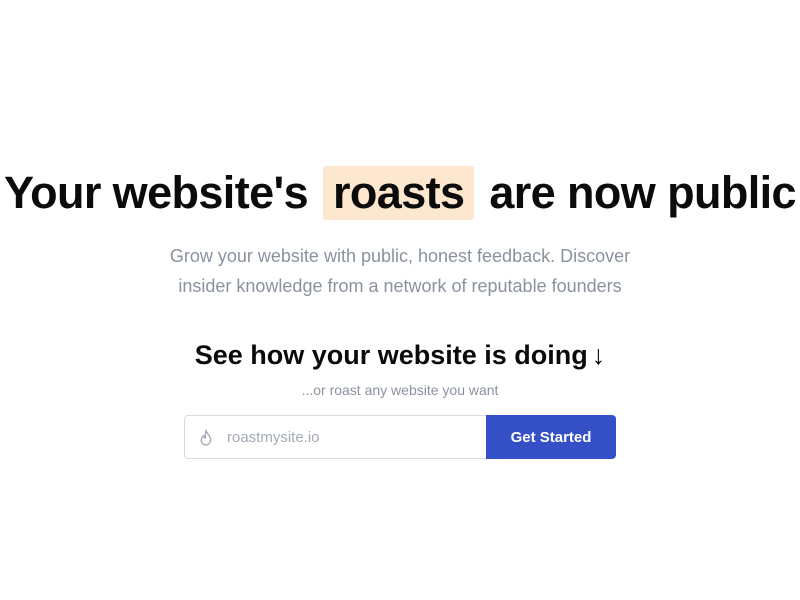 This screenshot has width=800, height=600. I want to click on arrow-down-icon: ↓, so click(598, 355).